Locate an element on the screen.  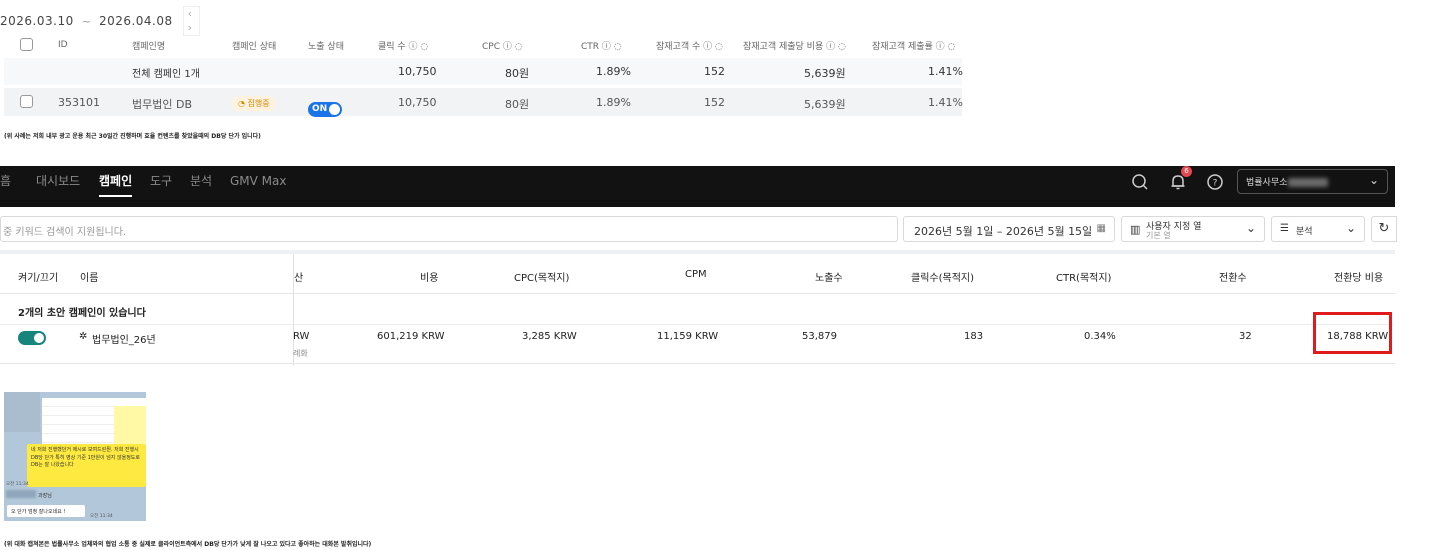
campaign-name: 법무법인_26년 is located at coordinates (124, 338).